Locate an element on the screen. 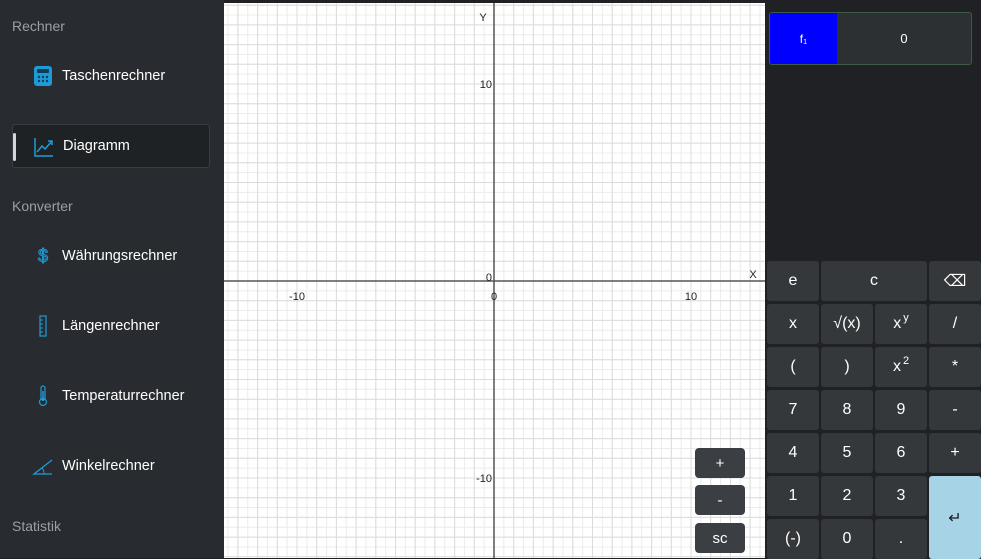 This screenshot has height=559, width=981. chart-line-icon is located at coordinates (43, 147).